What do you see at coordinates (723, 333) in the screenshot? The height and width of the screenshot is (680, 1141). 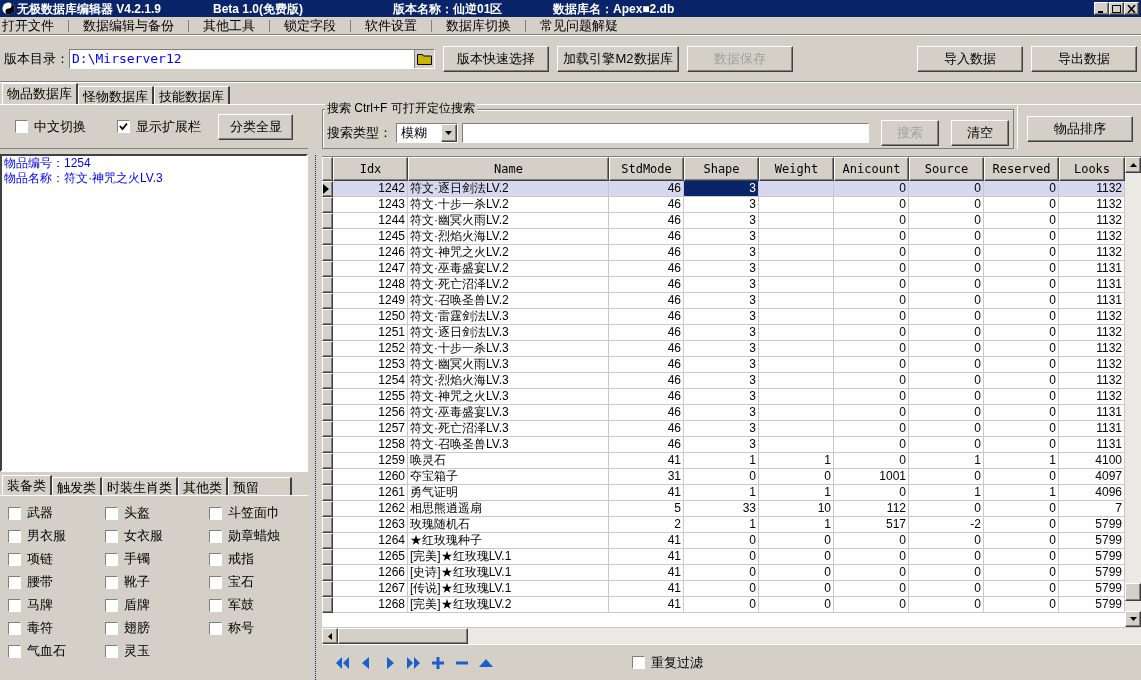 I see `table-row: 1251 符文·逐日剑法LV.3 46 3 0 0 0 1132` at bounding box center [723, 333].